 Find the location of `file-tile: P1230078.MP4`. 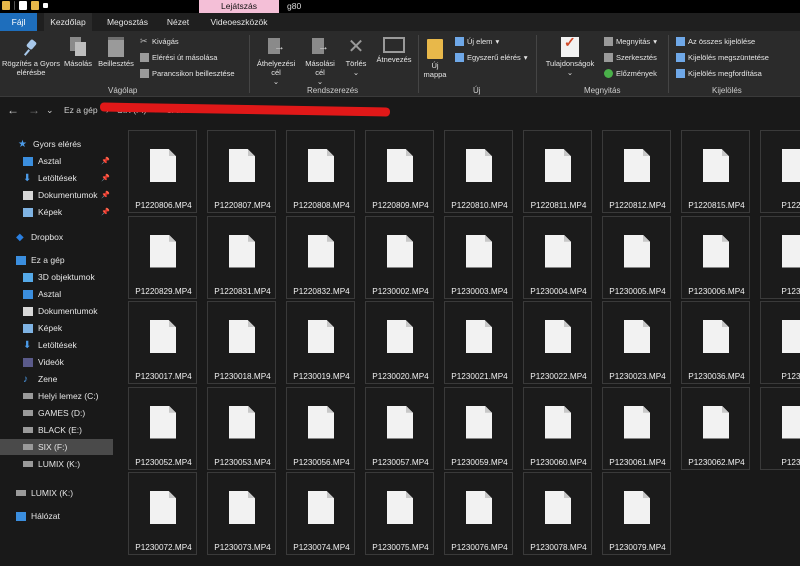

file-tile: P1230078.MP4 is located at coordinates (557, 513).